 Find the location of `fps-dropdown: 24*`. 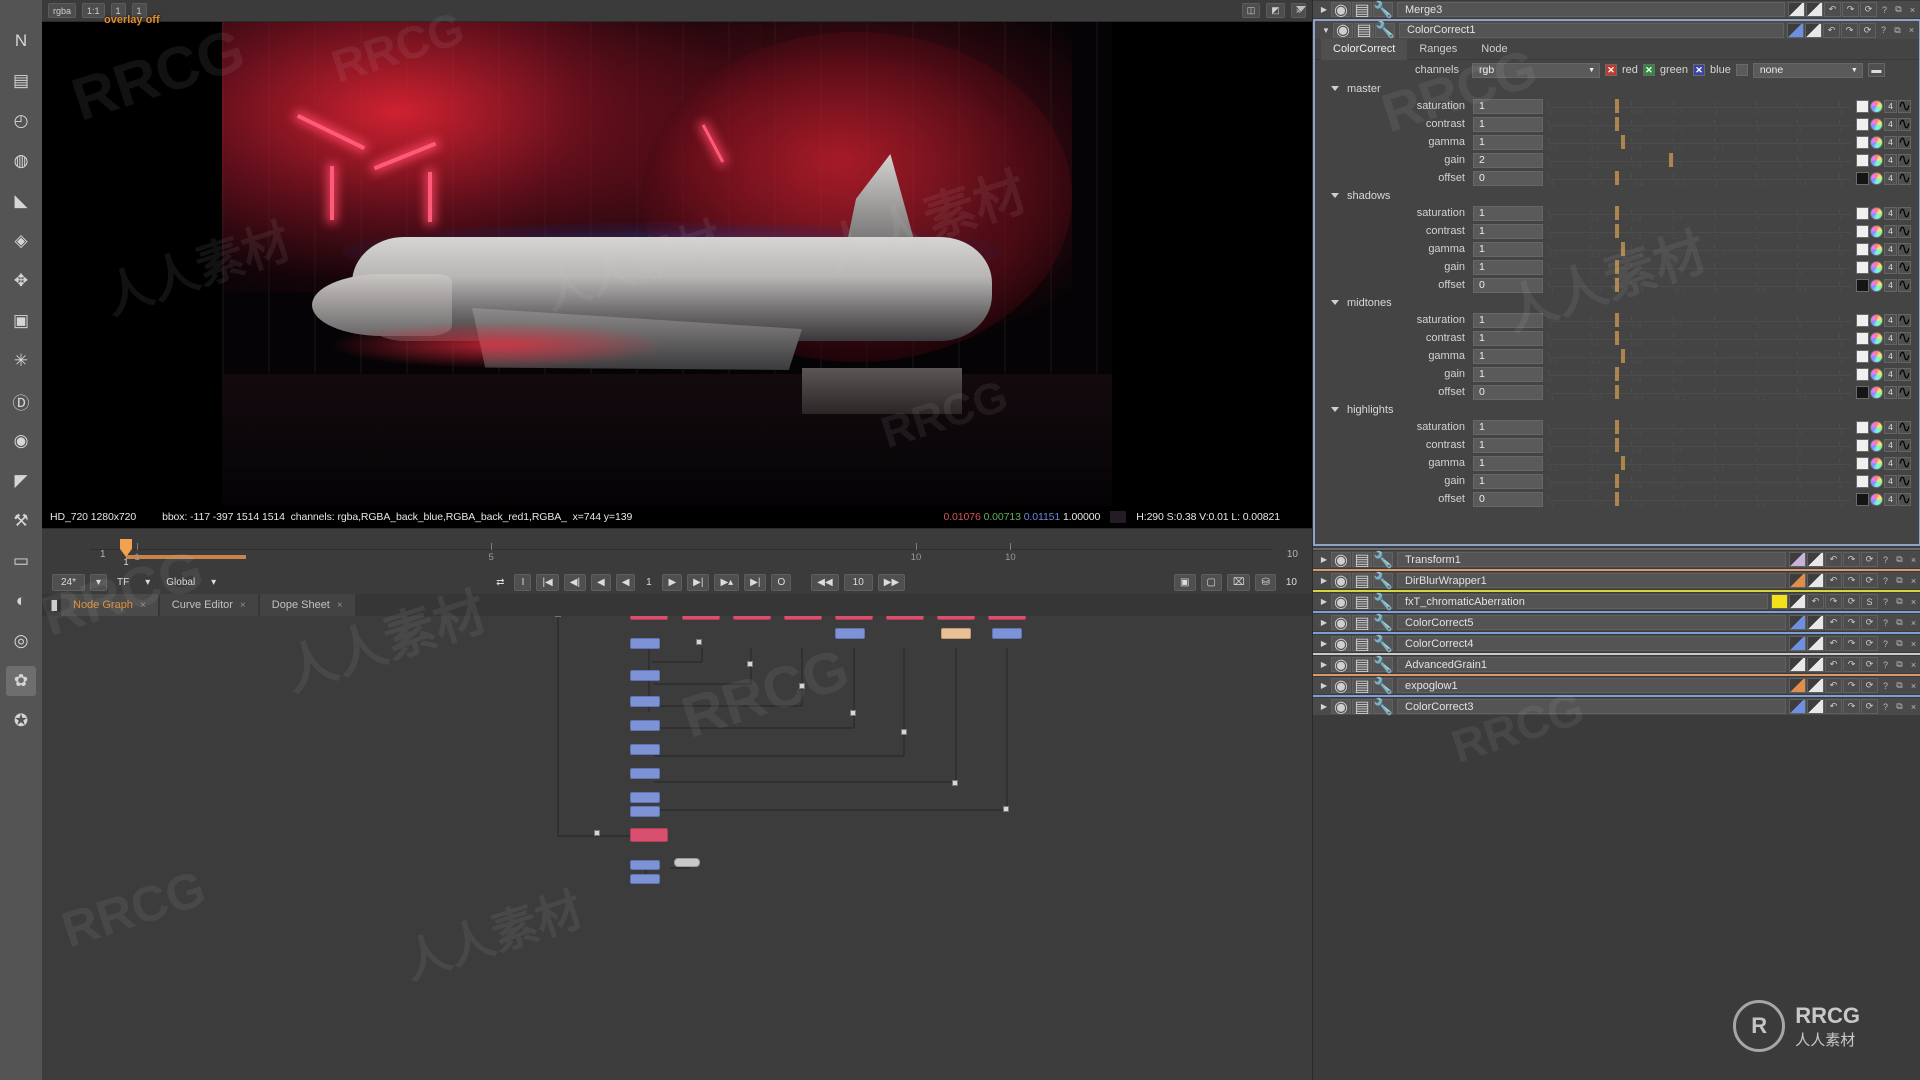

fps-dropdown: 24* is located at coordinates (69, 582).